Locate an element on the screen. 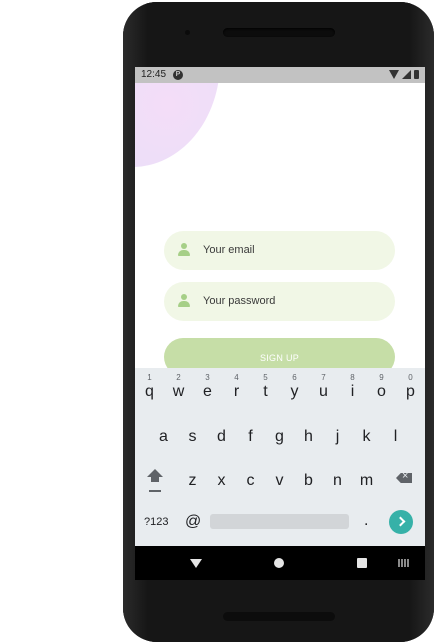 This screenshot has width=434, height=644. key-char: i is located at coordinates (352, 391).